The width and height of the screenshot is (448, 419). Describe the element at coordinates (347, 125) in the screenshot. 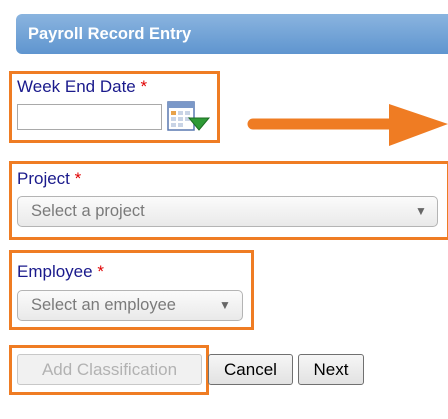

I see `right-arrow-icon` at that location.